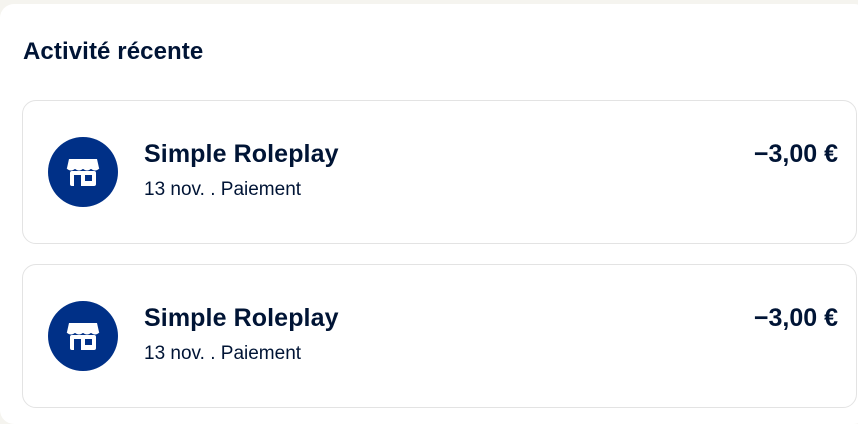 This screenshot has width=858, height=424. What do you see at coordinates (113, 51) in the screenshot?
I see `section-title: Activité récente` at bounding box center [113, 51].